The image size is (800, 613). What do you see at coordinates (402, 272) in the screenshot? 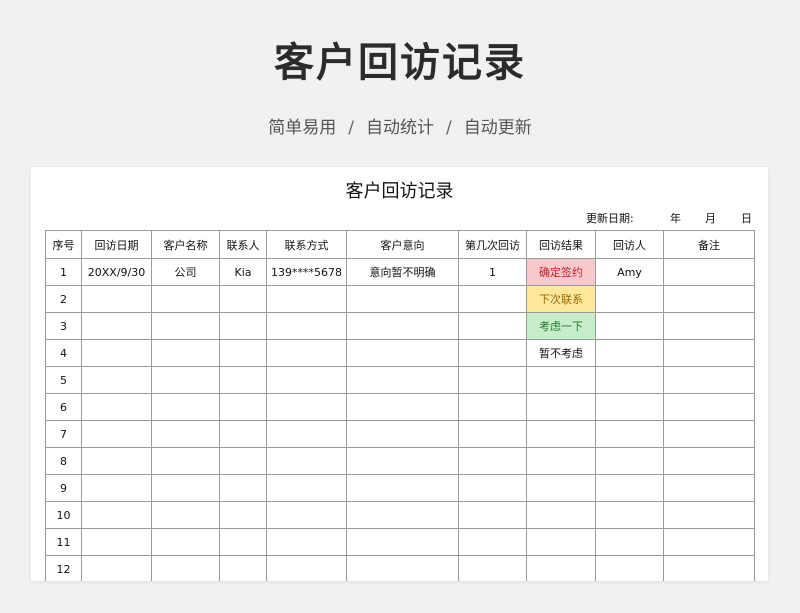
I see `cell-intent: 意向暂不明确` at bounding box center [402, 272].